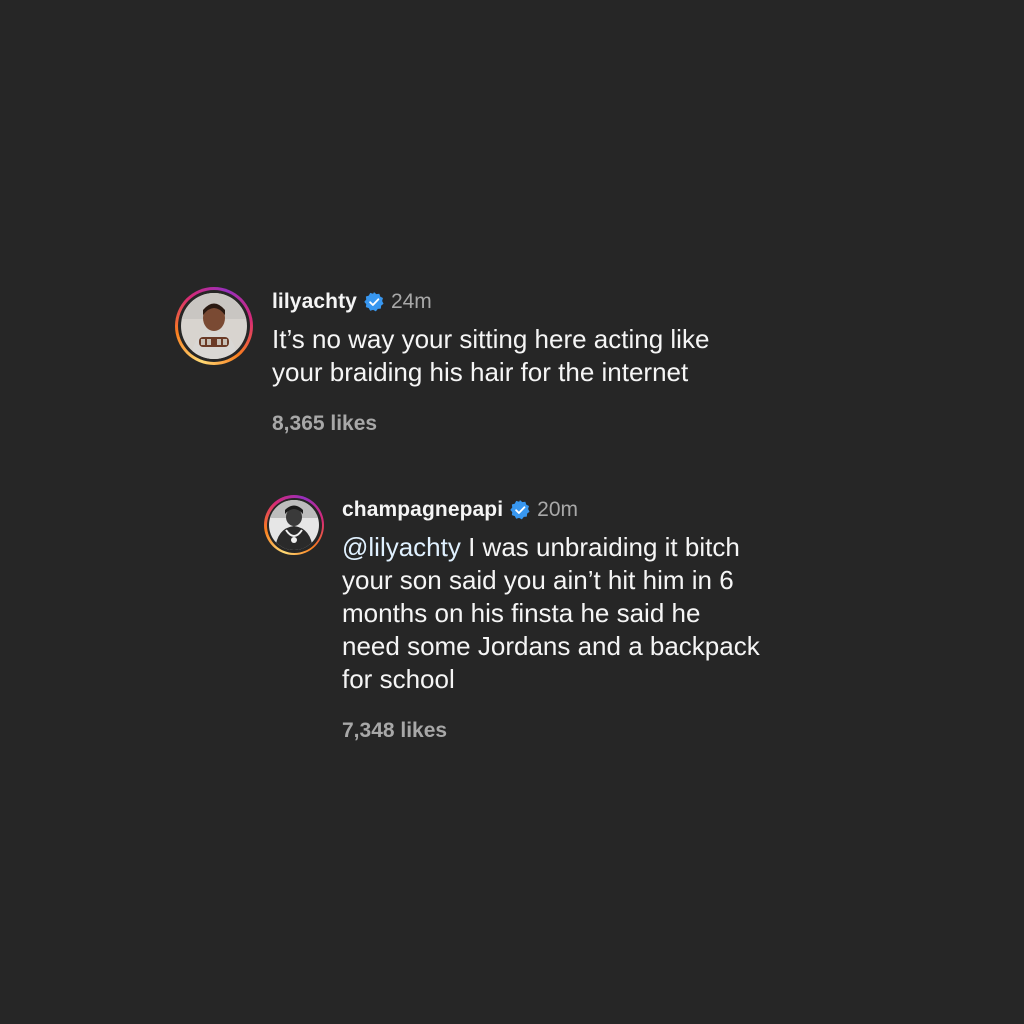 Image resolution: width=1024 pixels, height=1024 pixels. I want to click on comment-likes-count: 8,365 likes, so click(490, 424).